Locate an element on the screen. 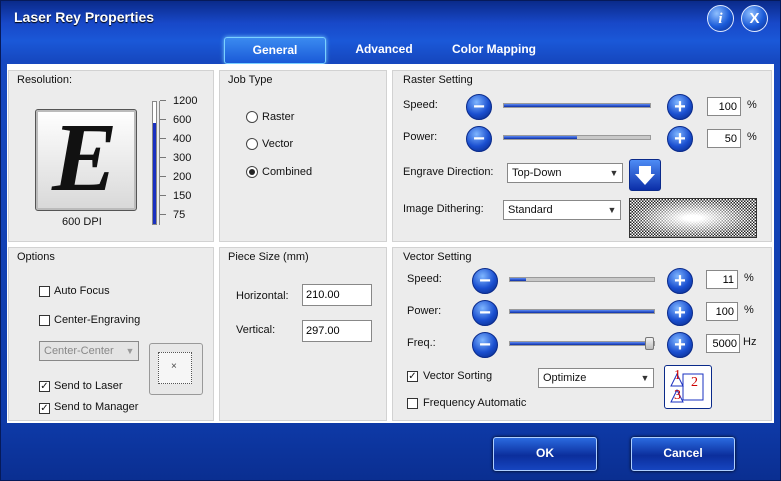  raster-power-input is located at coordinates (724, 138).